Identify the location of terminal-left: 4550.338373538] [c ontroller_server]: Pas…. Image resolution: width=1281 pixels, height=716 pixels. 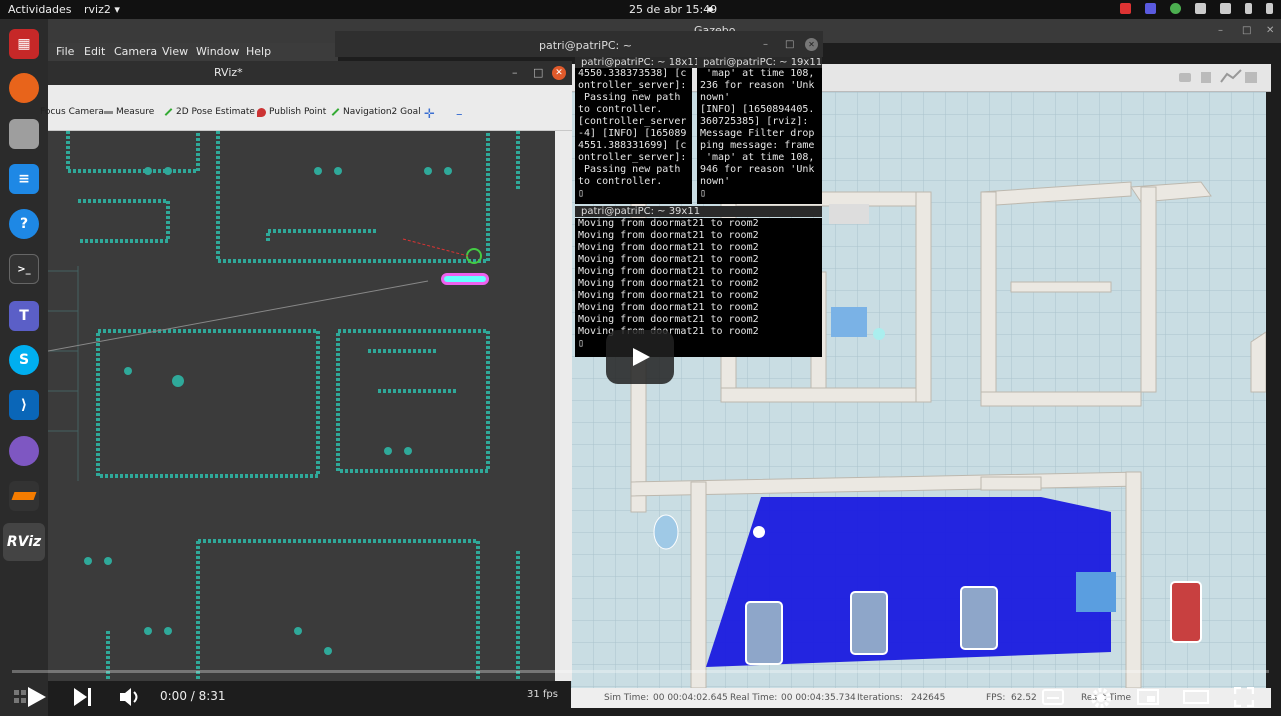
(633, 136).